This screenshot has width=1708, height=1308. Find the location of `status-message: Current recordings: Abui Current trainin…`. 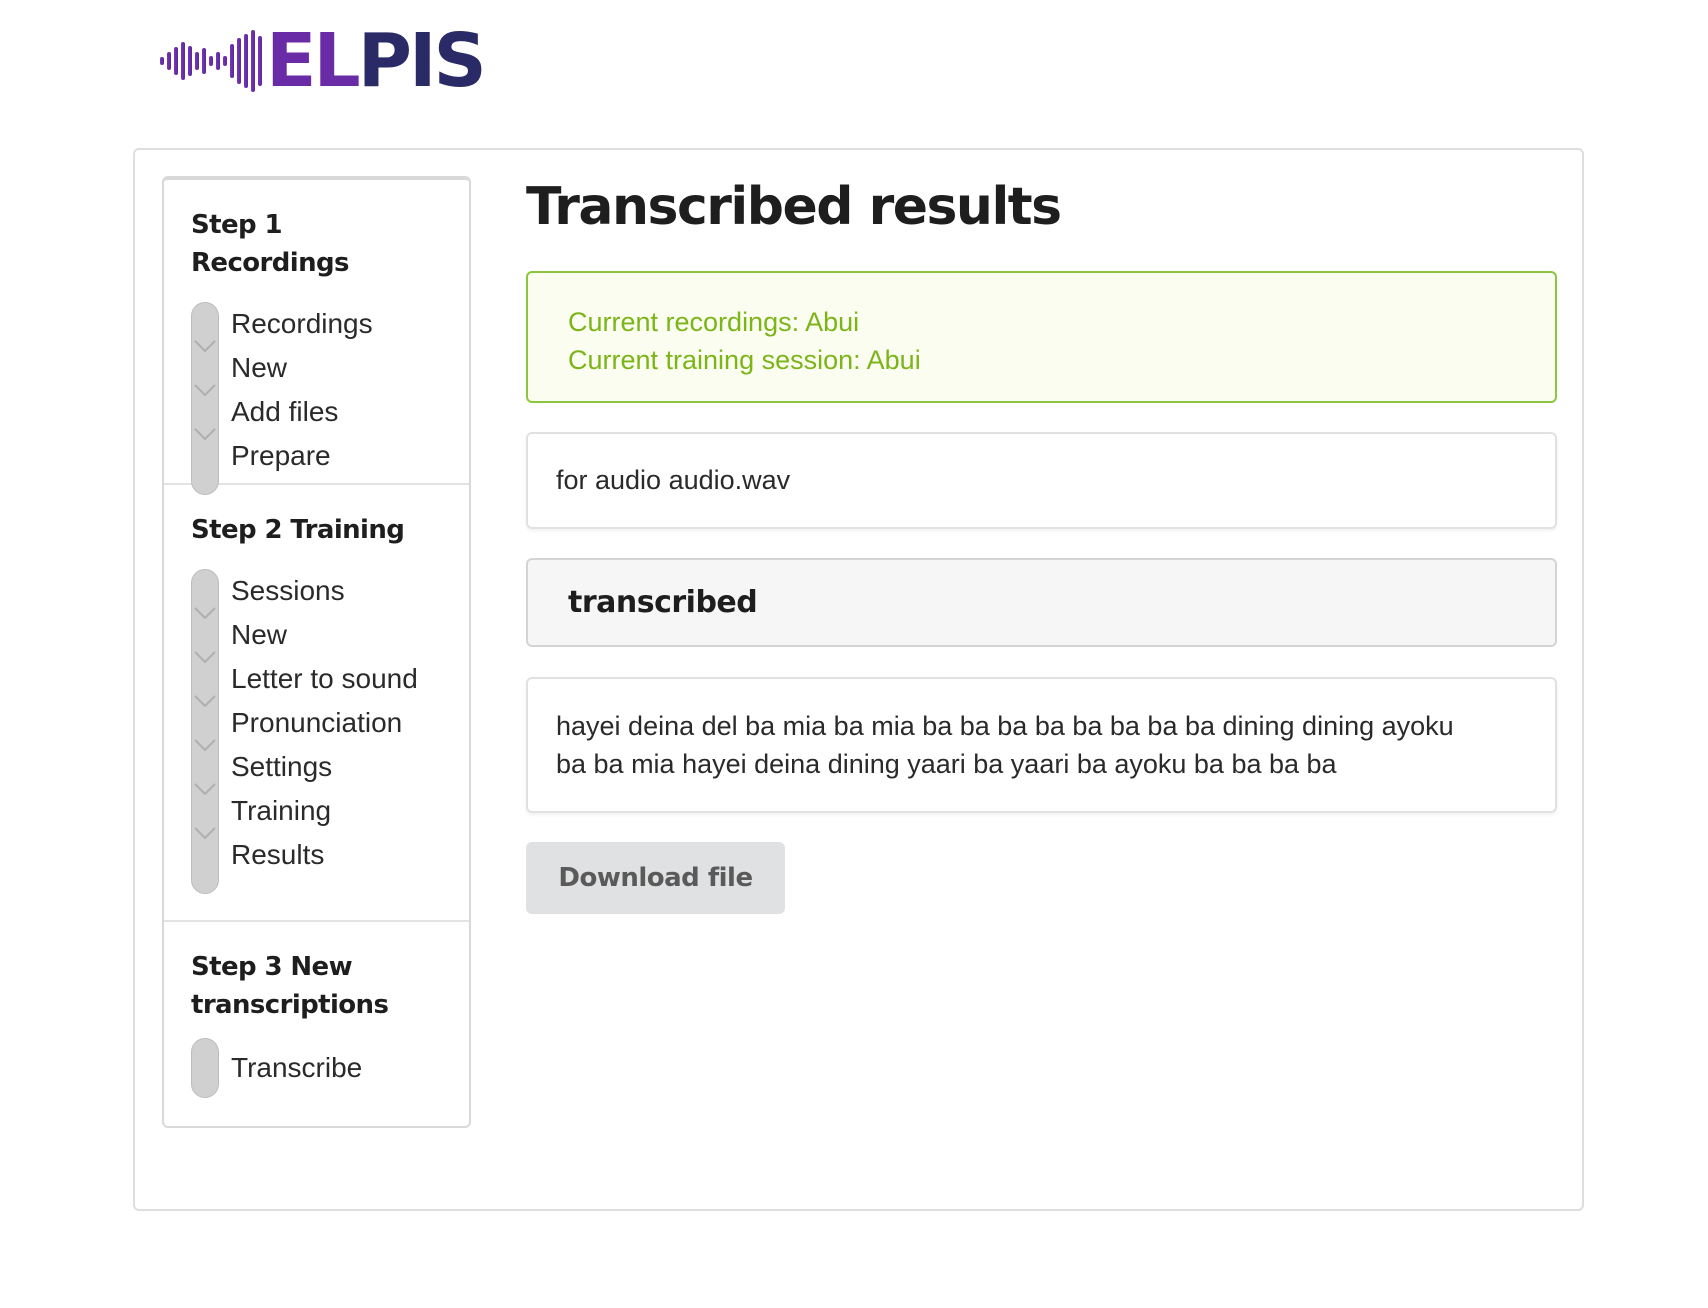

status-message: Current recordings: Abui Current trainin… is located at coordinates (1041, 337).